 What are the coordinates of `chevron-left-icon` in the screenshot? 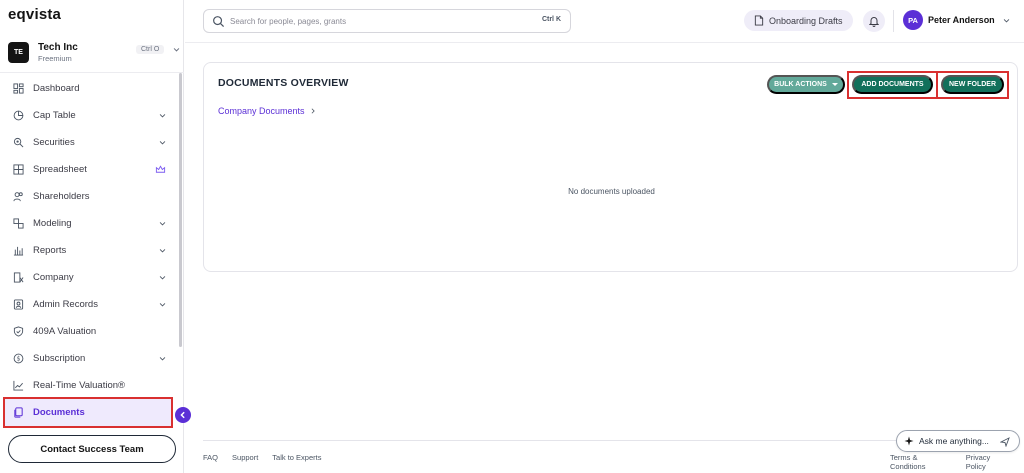 It's located at (182, 415).